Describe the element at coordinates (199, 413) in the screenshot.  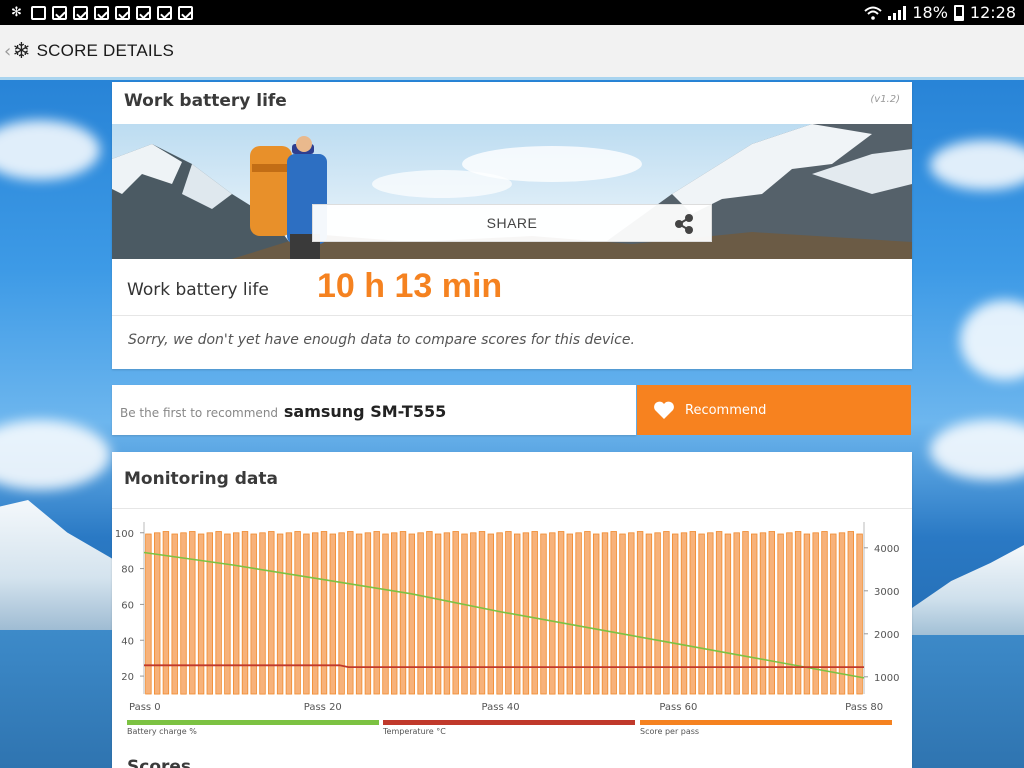
I see `recommend-prefix: Be the first to recommend` at that location.